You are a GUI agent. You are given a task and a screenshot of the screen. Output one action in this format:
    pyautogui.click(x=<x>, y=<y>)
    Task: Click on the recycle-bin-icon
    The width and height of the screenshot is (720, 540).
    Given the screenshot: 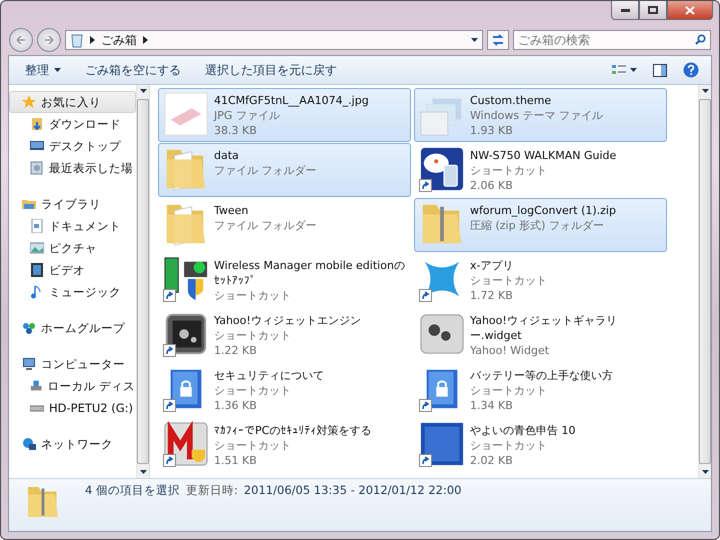 What is the action you would take?
    pyautogui.click(x=77, y=40)
    